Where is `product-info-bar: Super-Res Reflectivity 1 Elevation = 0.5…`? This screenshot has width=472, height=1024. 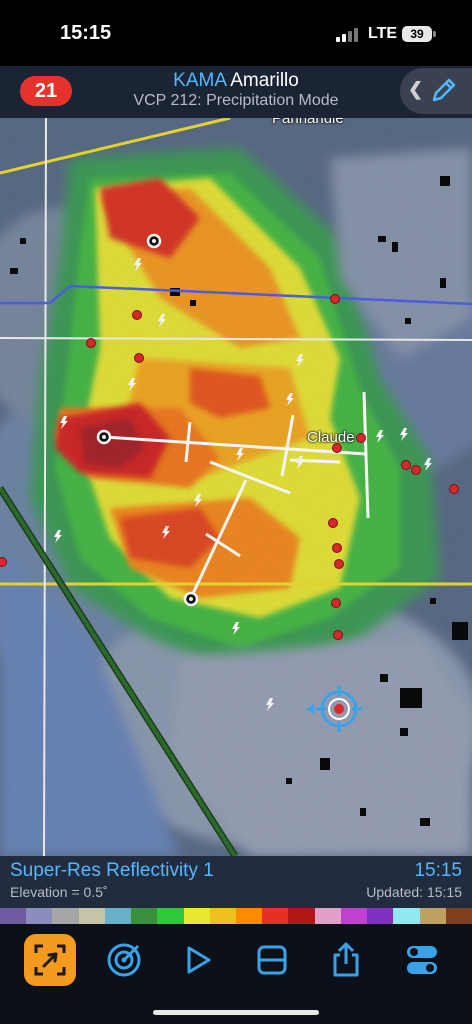
product-info-bar: Super-Res Reflectivity 1 Elevation = 0.5… is located at coordinates (236, 882).